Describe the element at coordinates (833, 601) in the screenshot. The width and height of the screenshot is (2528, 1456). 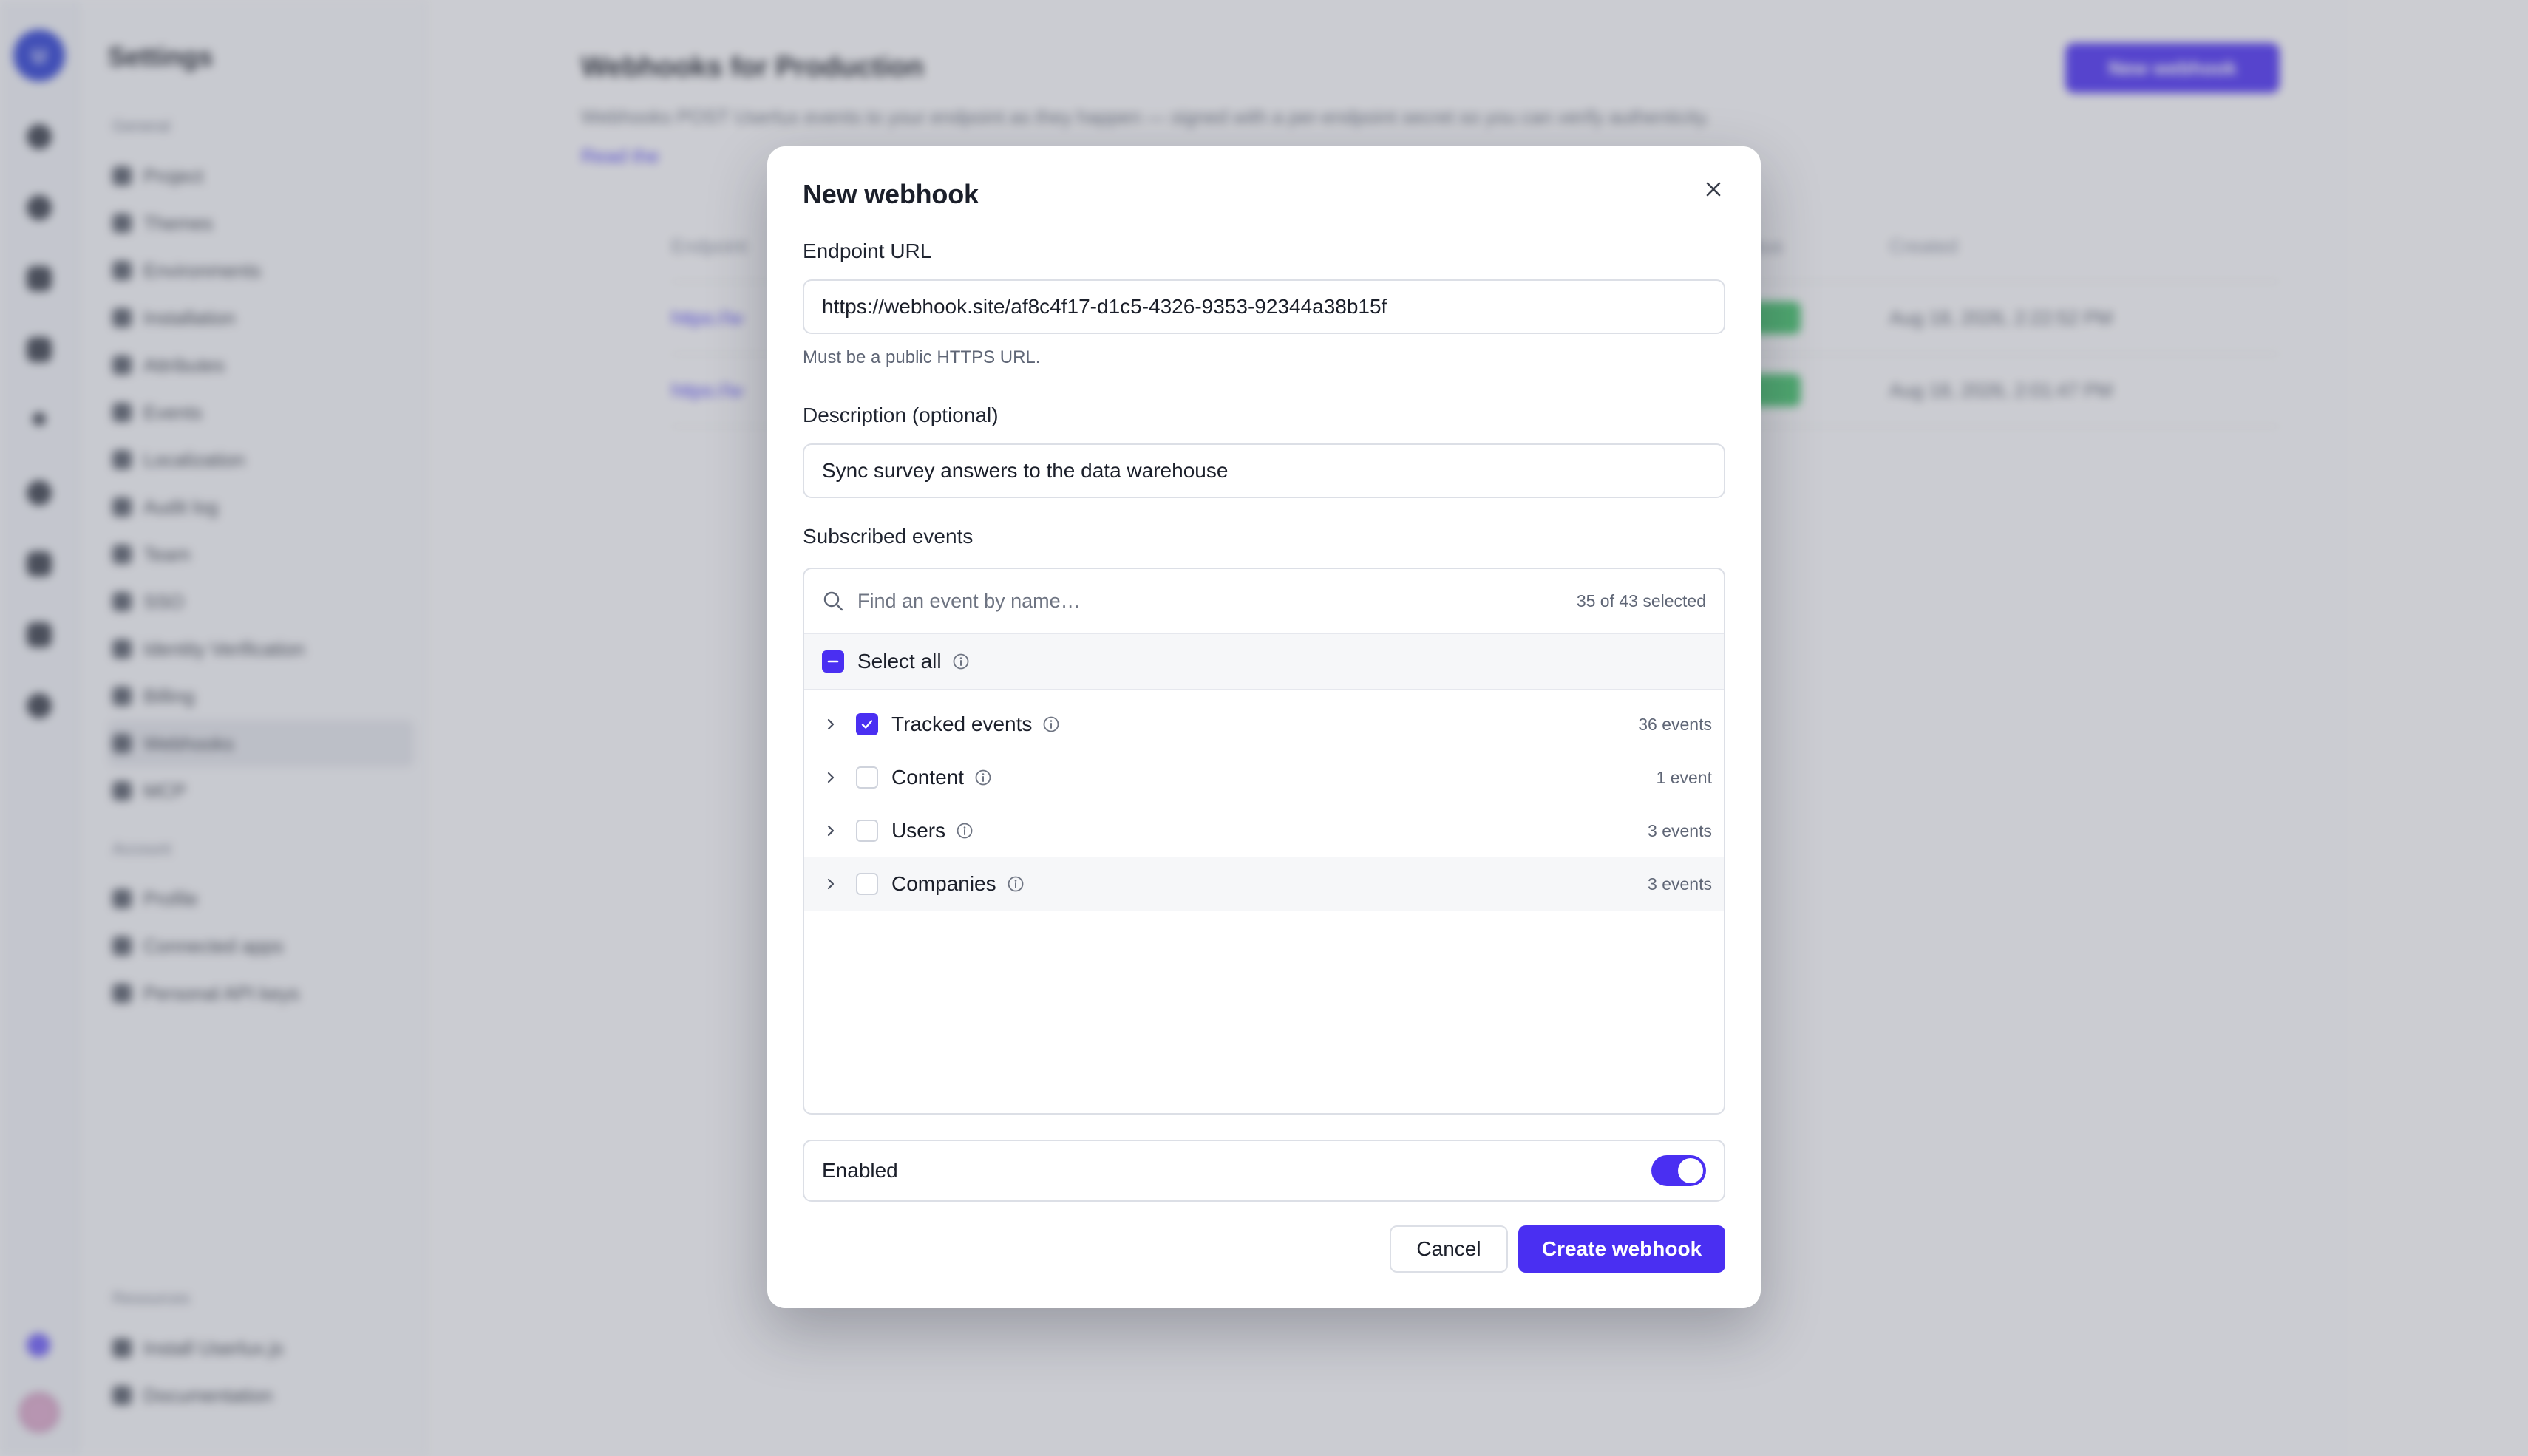
I see `search-icon` at that location.